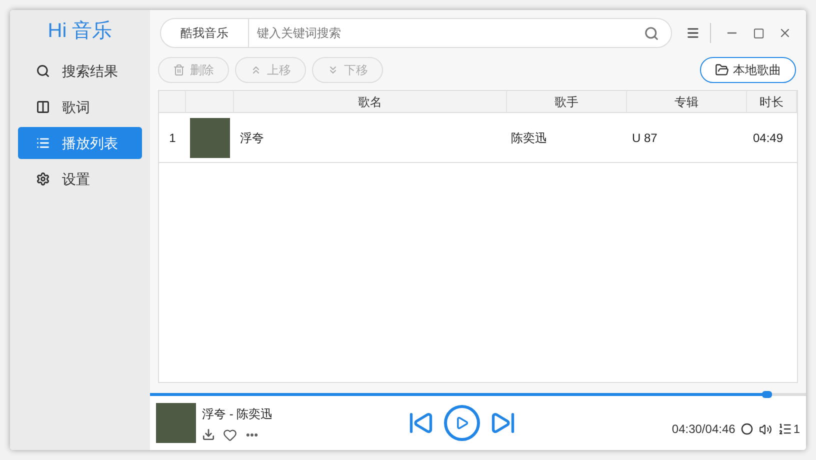 The image size is (816, 460). I want to click on music-source-label: 酷我音乐, so click(205, 33).